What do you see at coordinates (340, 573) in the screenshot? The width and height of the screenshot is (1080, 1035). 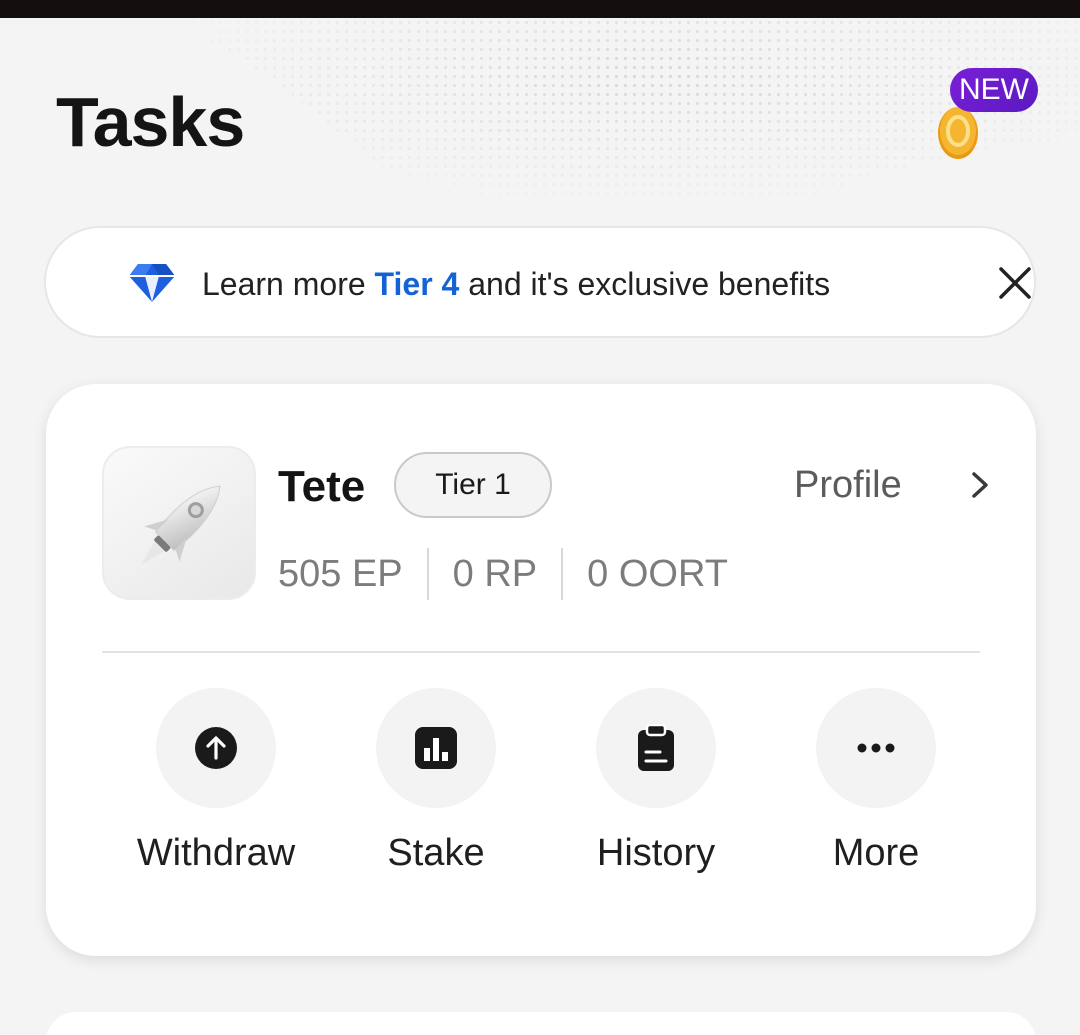 I see `stat-ep: 505 EP` at bounding box center [340, 573].